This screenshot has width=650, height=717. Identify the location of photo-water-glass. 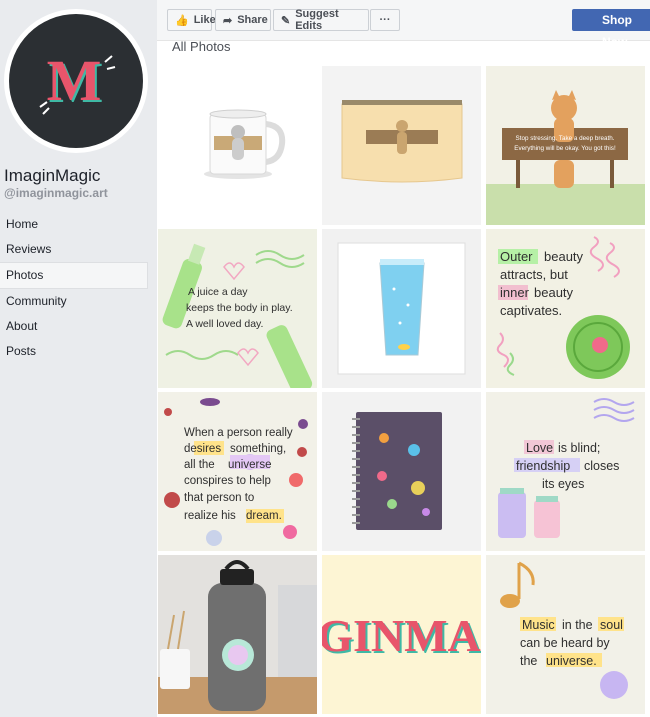
(401, 308).